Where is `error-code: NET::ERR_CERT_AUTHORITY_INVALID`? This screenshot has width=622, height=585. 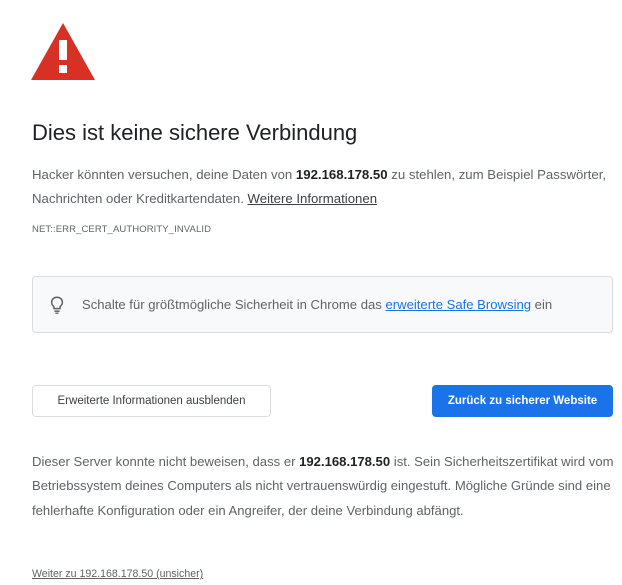
error-code: NET::ERR_CERT_AUTHORITY_INVALID is located at coordinates (122, 229).